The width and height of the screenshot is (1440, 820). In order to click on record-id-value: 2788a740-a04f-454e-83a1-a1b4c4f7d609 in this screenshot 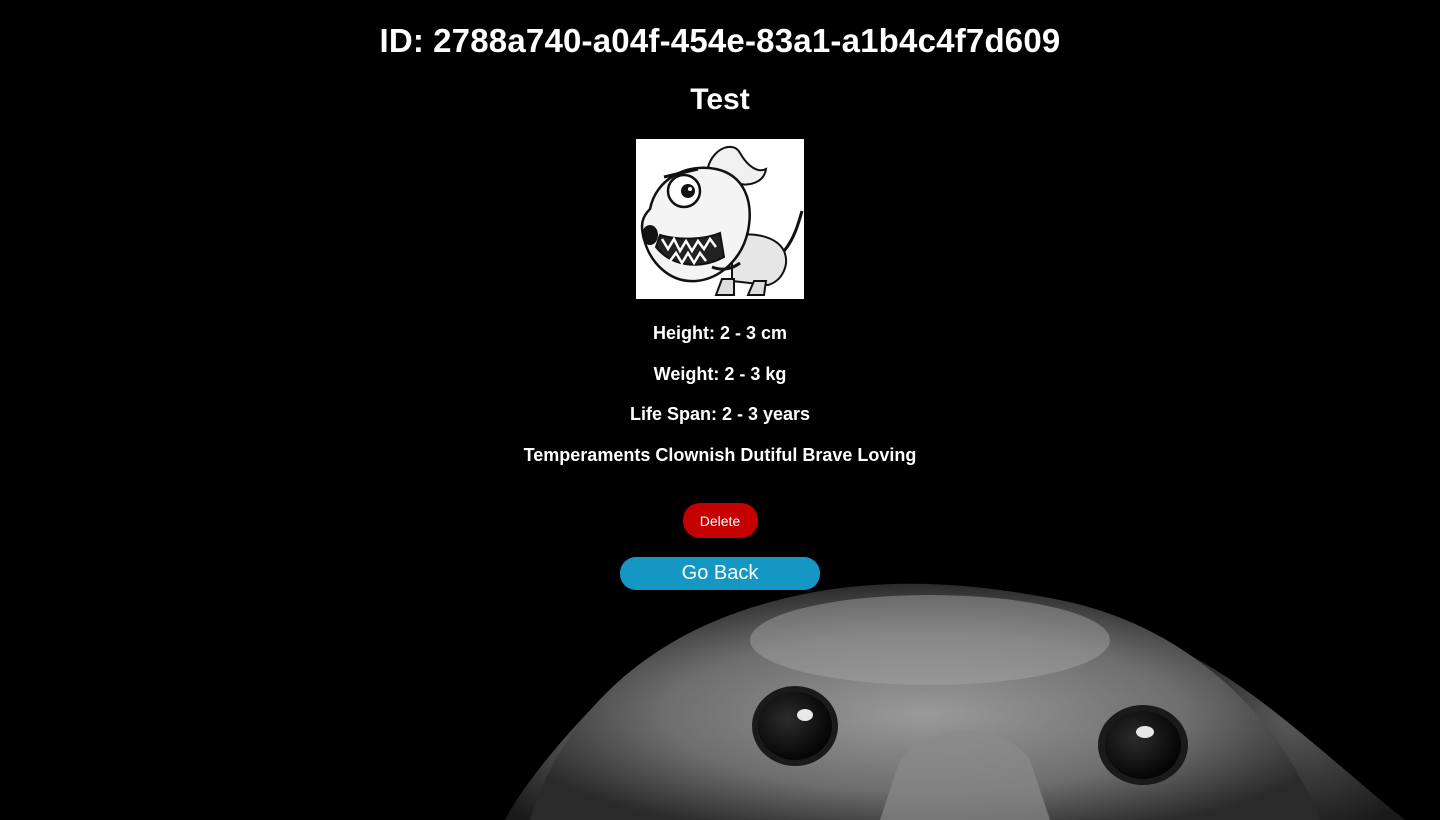, I will do `click(747, 40)`.